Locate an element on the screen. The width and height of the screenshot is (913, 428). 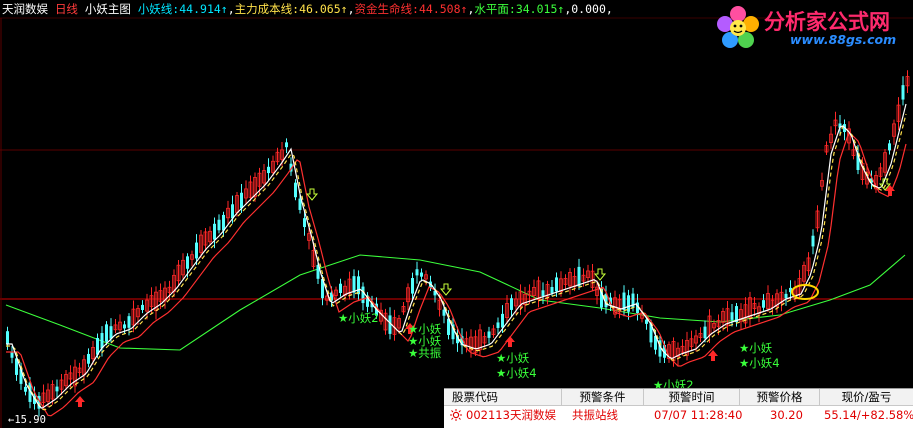
signal-label-xiaoyao2: ★小妖2 is located at coordinates (358, 318).